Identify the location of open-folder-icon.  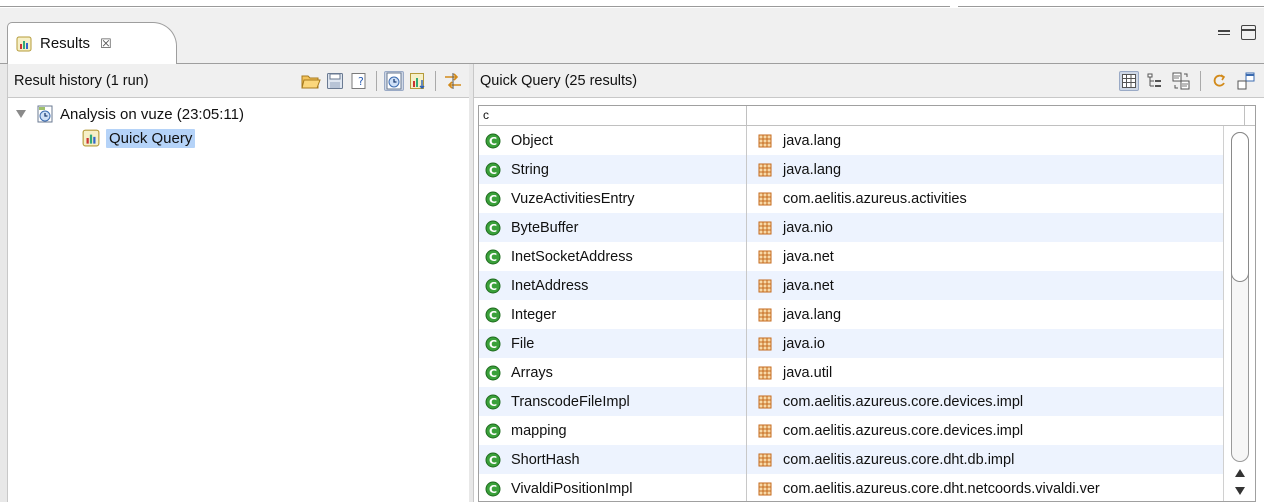
(311, 81).